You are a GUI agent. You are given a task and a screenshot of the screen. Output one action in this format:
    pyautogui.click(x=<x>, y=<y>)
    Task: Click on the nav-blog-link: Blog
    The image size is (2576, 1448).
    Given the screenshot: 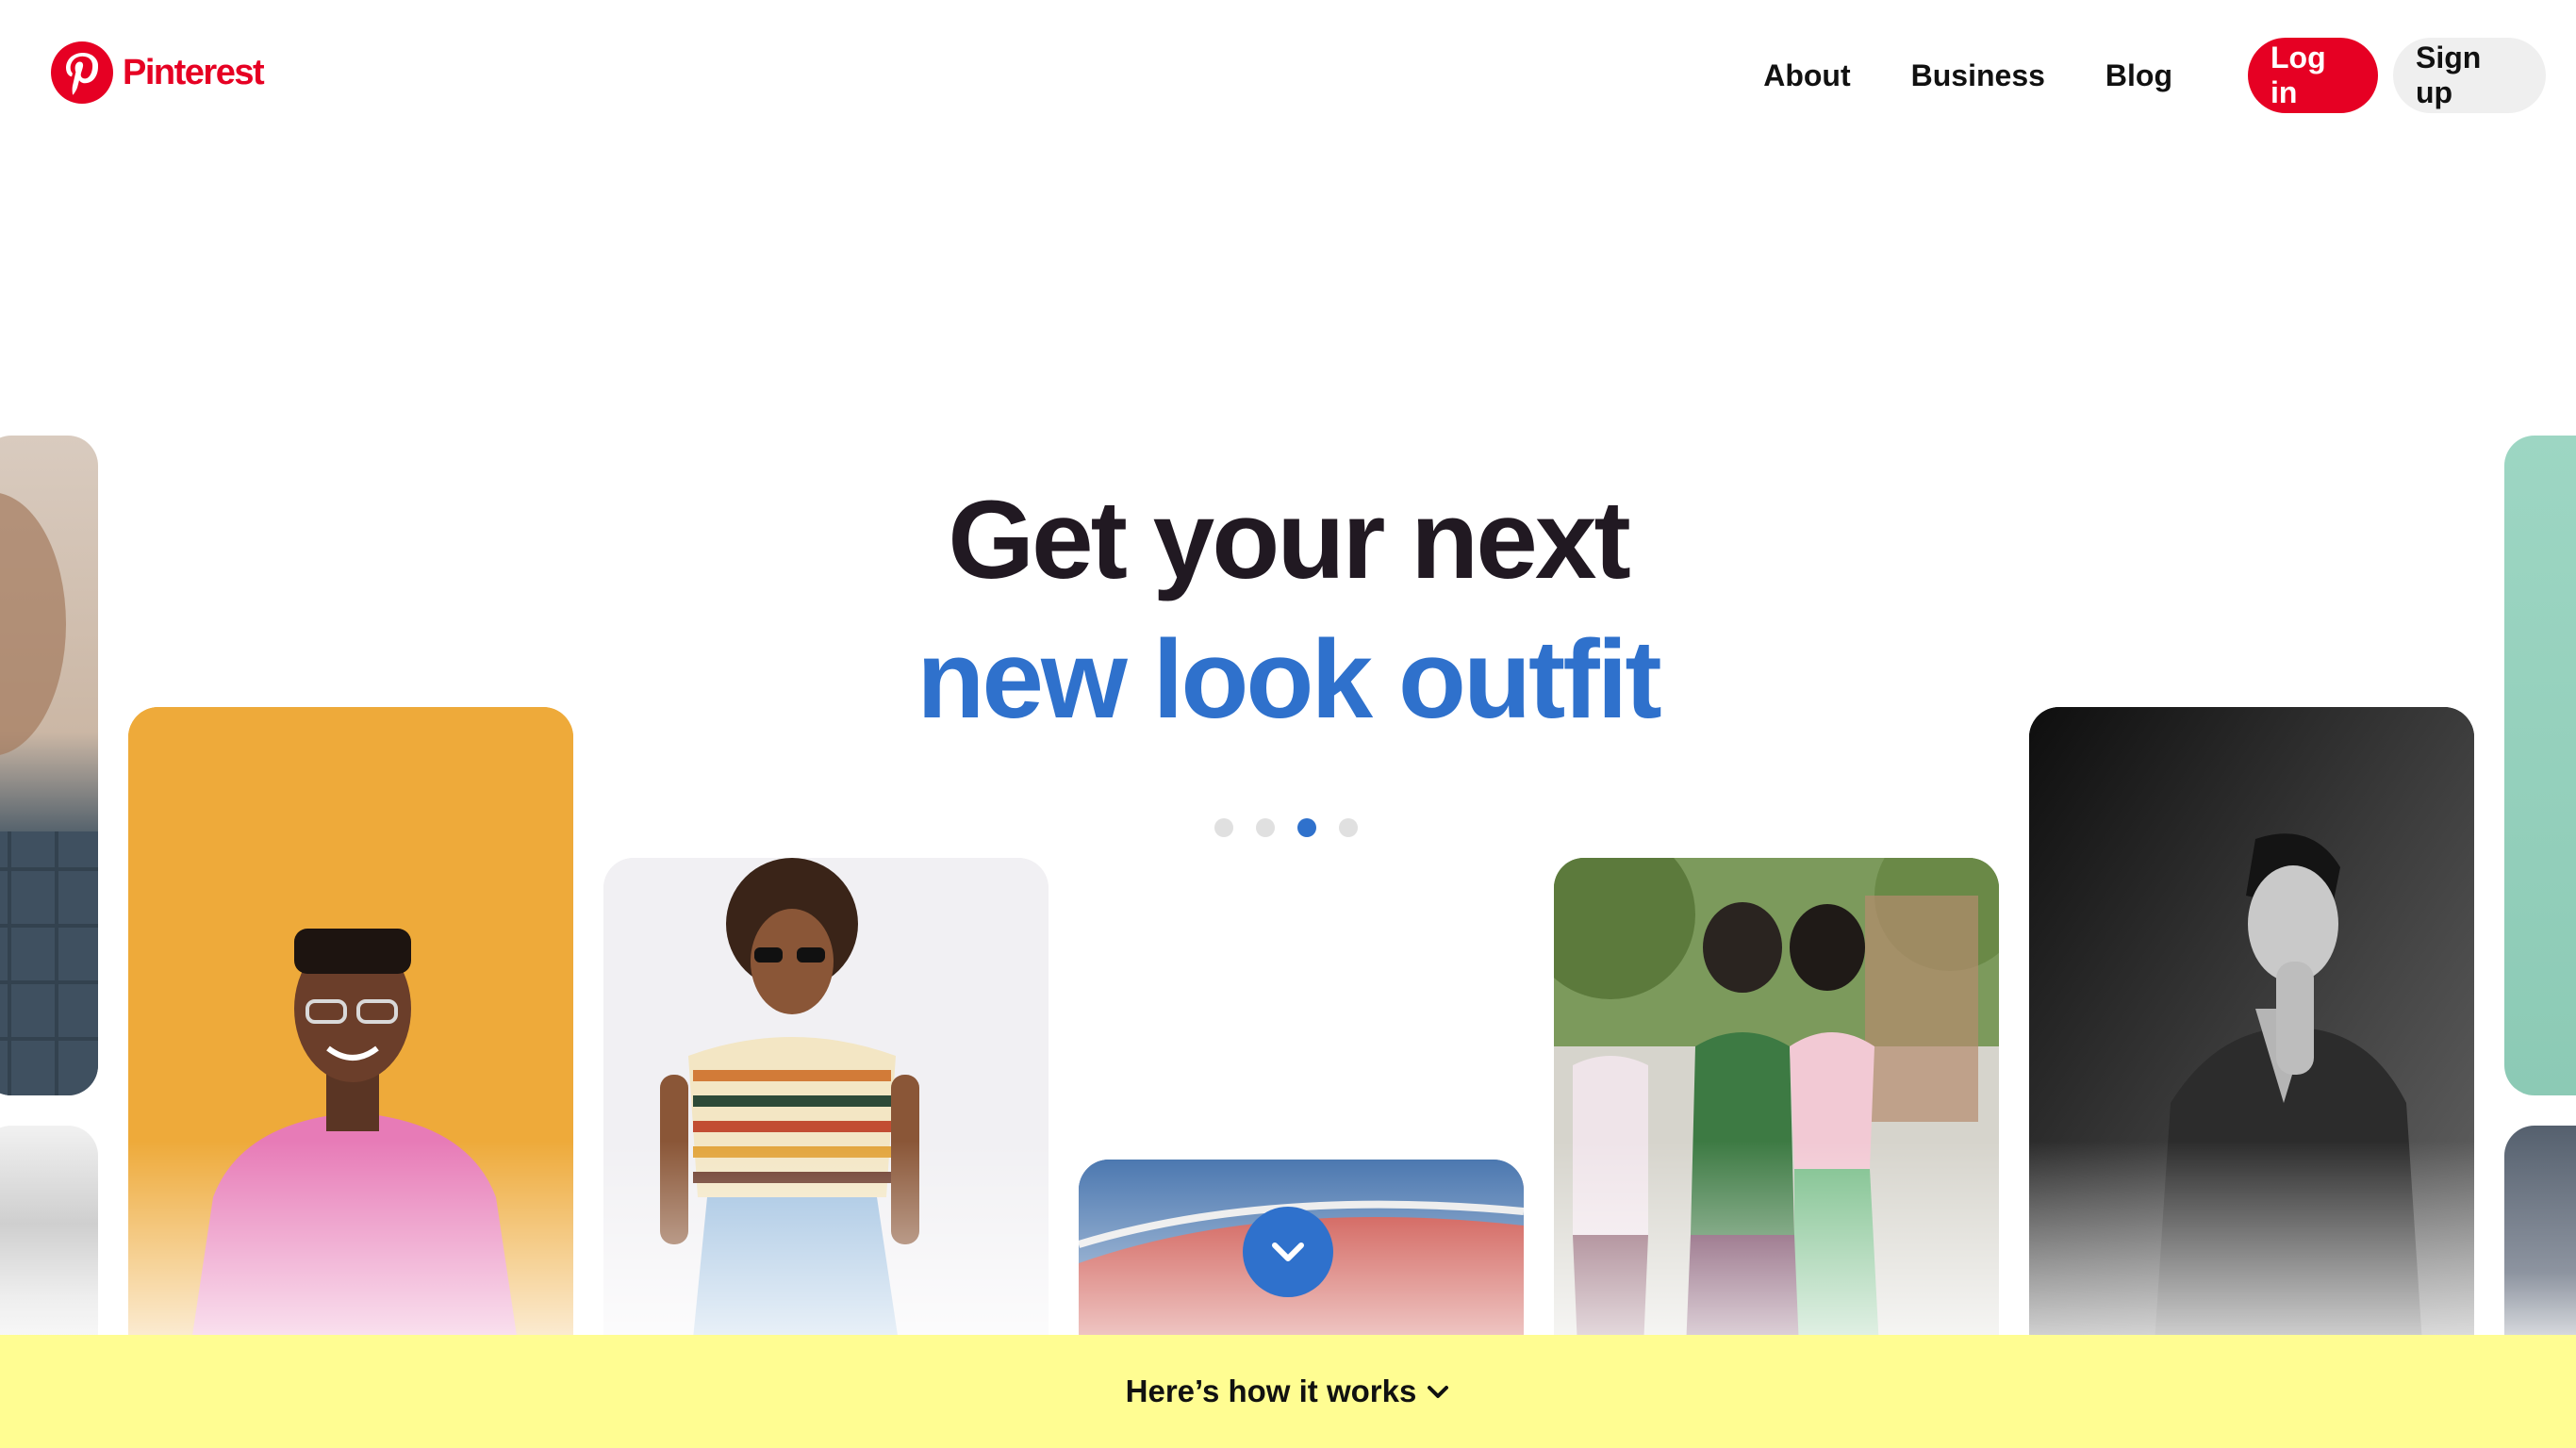 What is the action you would take?
    pyautogui.click(x=2138, y=75)
    